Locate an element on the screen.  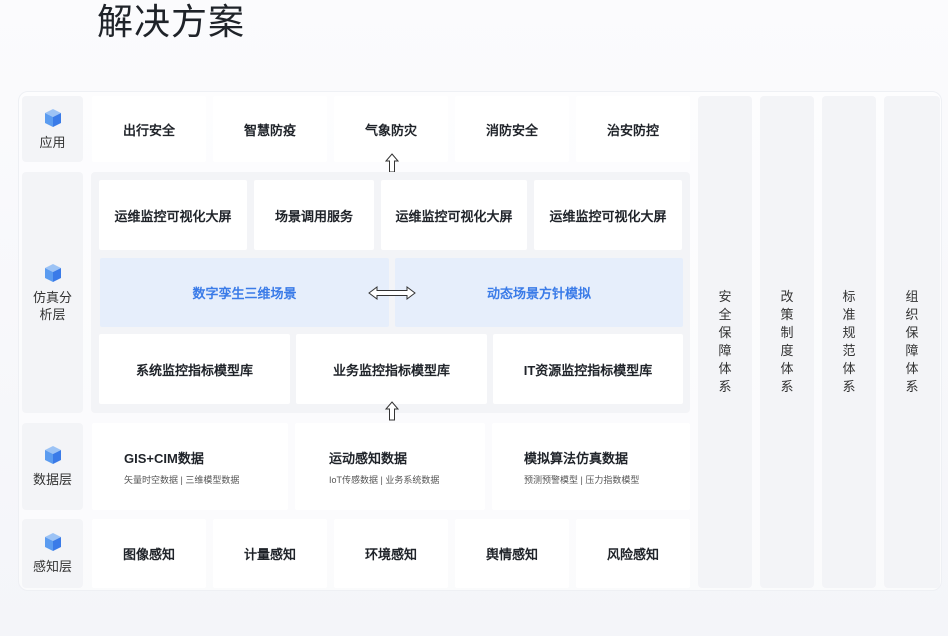
data-item-title: 运动感知数据 is located at coordinates (368, 458).